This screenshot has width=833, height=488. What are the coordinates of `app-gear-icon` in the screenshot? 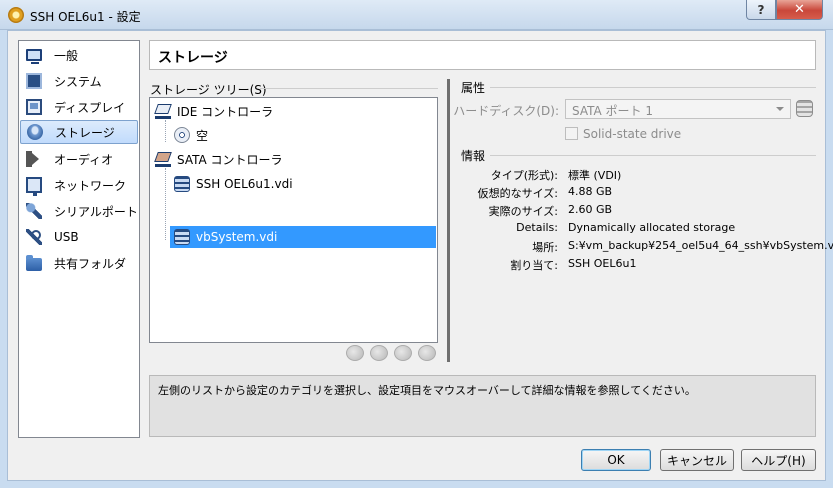 It's located at (16, 15).